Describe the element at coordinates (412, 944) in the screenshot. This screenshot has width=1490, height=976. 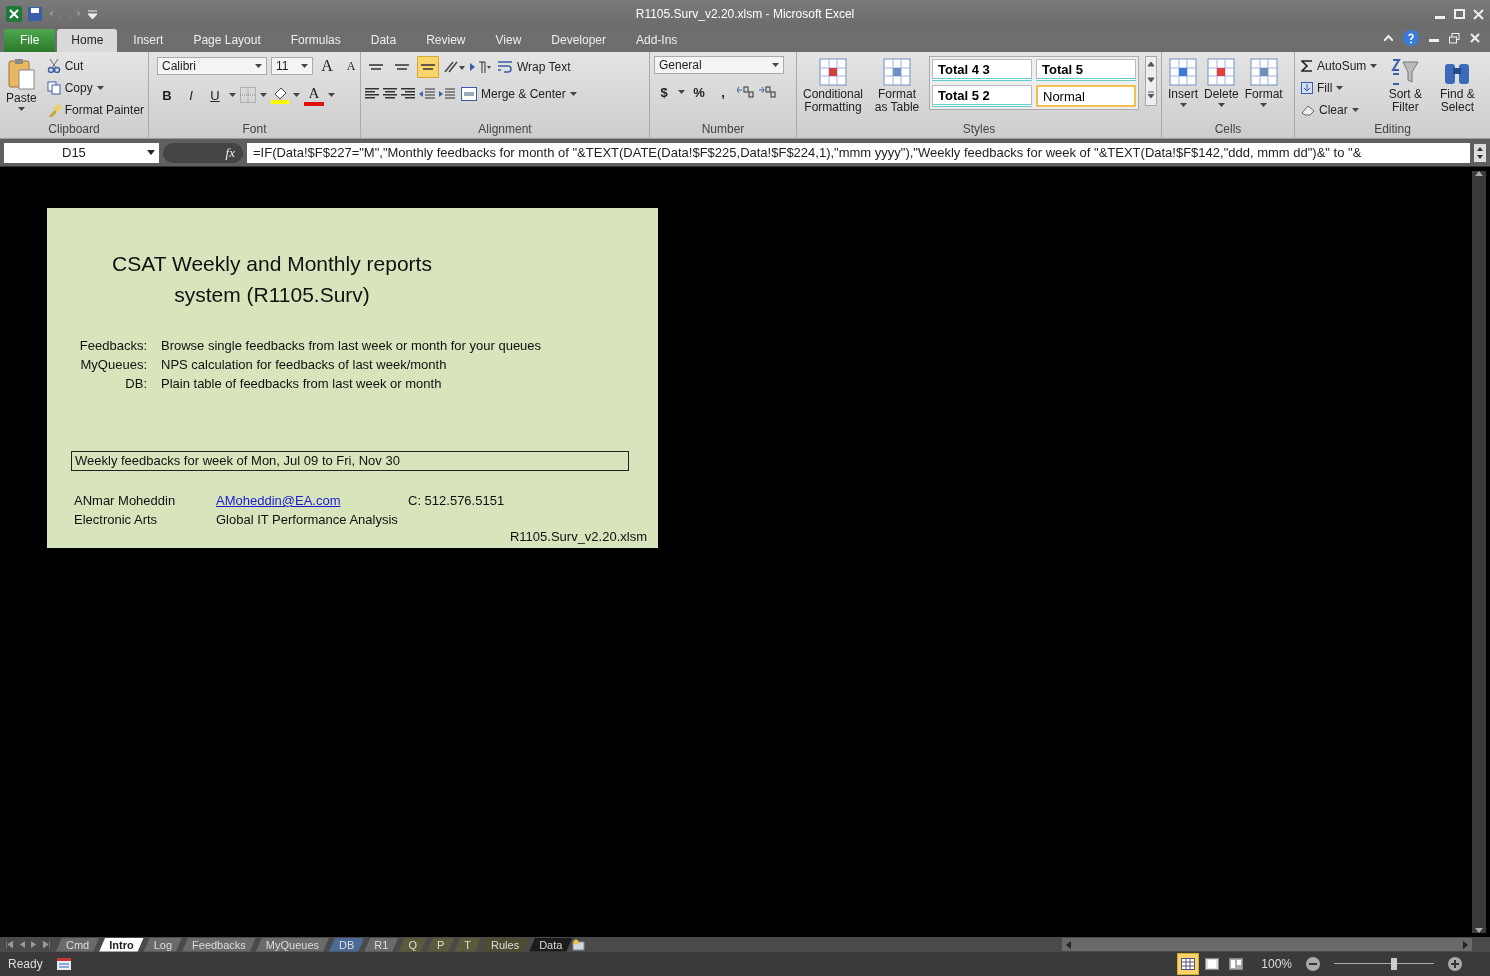
I see `sheet-tab: Q` at that location.